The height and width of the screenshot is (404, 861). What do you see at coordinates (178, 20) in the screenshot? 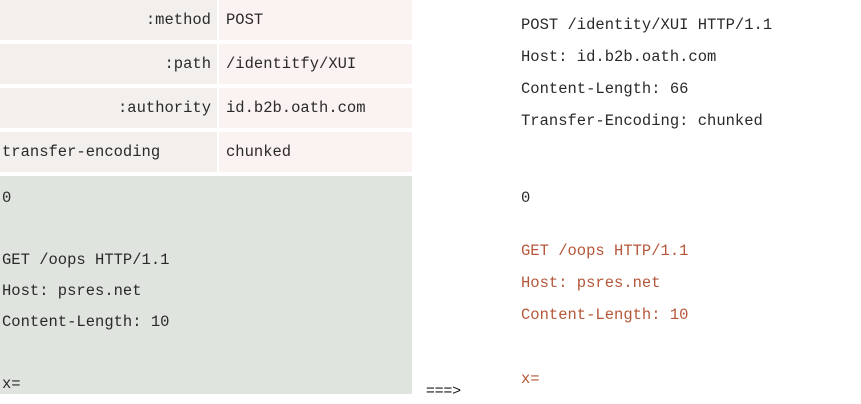
I see `header-name: :method` at bounding box center [178, 20].